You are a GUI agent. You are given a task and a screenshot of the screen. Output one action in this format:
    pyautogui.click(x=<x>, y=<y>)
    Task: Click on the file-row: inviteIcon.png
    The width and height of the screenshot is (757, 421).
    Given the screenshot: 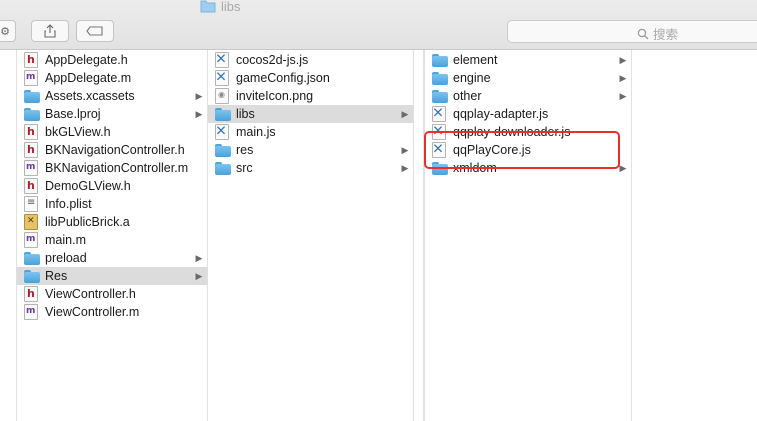 What is the action you would take?
    pyautogui.click(x=310, y=96)
    